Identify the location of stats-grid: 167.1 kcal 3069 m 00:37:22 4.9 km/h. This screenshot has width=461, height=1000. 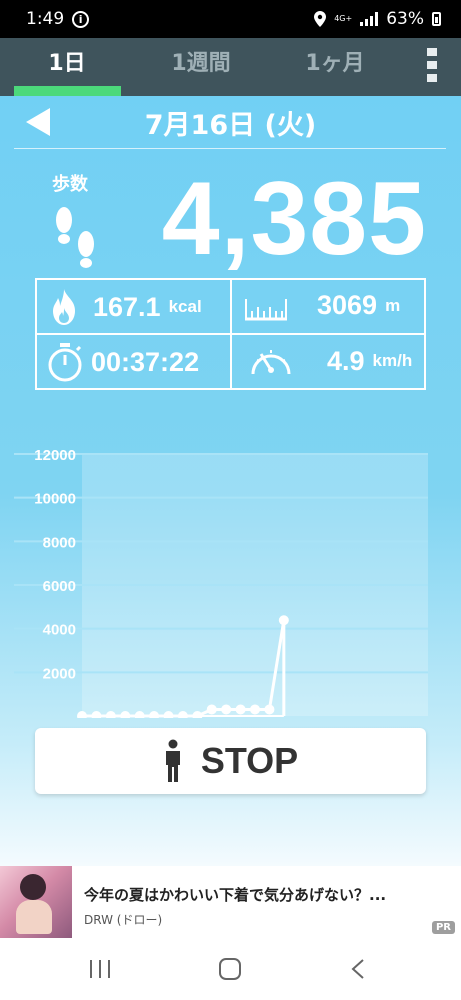
(230, 334).